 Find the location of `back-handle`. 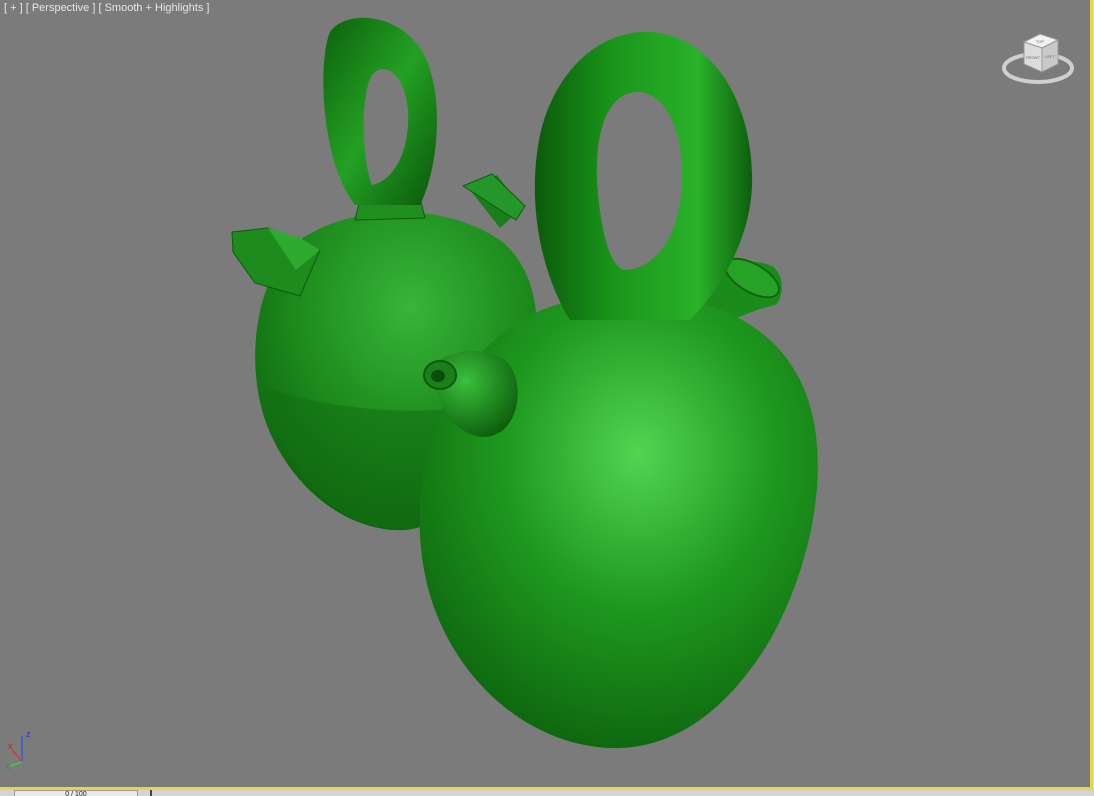

back-handle is located at coordinates (380, 111).